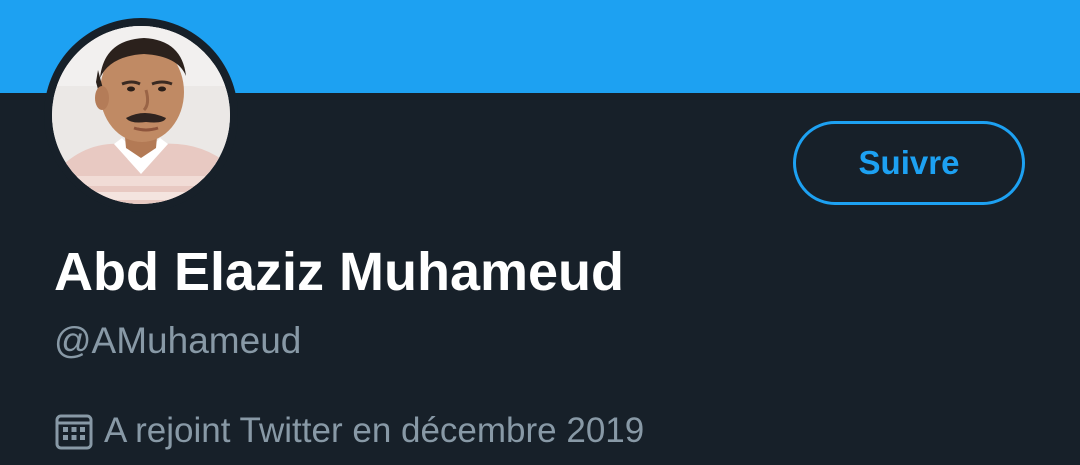 The width and height of the screenshot is (1080, 465). Describe the element at coordinates (178, 340) in the screenshot. I see `user-handle: @AMuhameud` at that location.